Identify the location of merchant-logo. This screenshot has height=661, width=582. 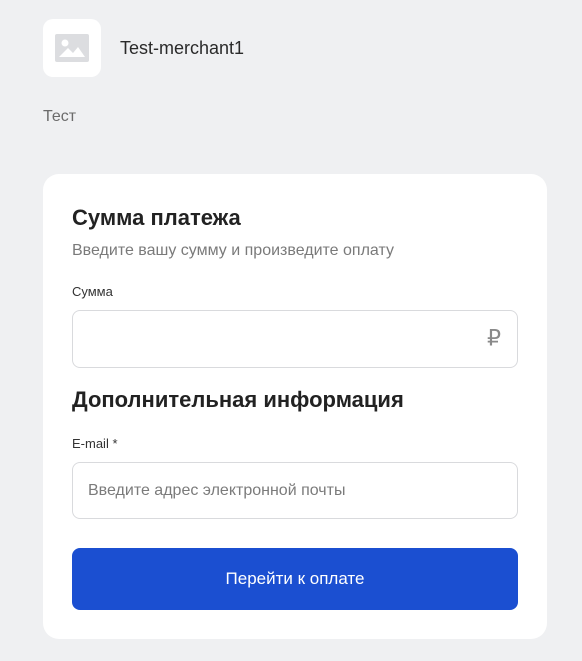
(72, 48).